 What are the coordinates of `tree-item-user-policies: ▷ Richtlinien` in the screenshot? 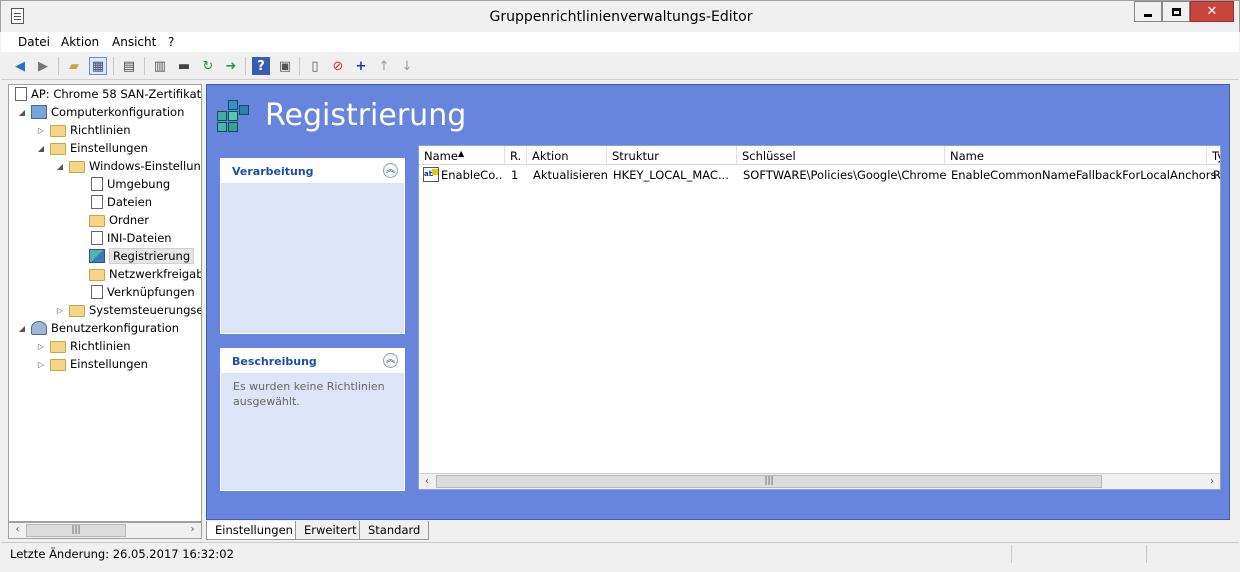 It's located at (83, 346).